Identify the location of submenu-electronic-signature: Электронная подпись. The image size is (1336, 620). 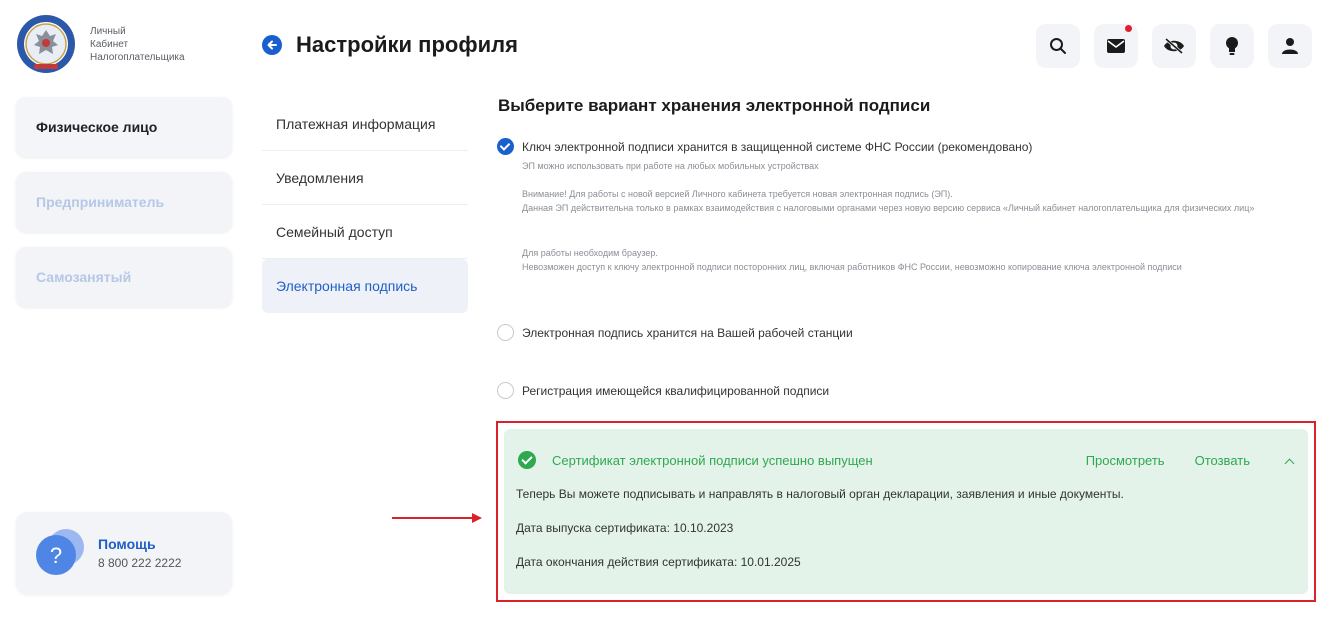
(365, 286).